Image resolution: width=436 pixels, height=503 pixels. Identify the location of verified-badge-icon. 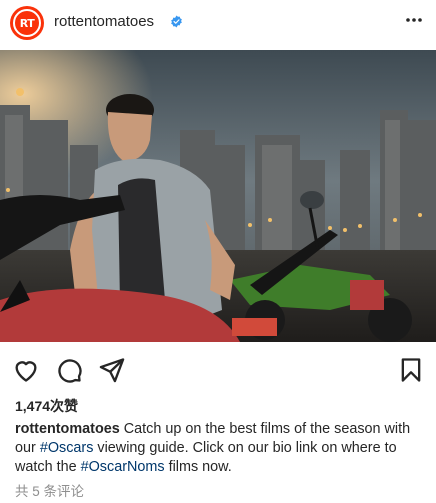
(176, 21).